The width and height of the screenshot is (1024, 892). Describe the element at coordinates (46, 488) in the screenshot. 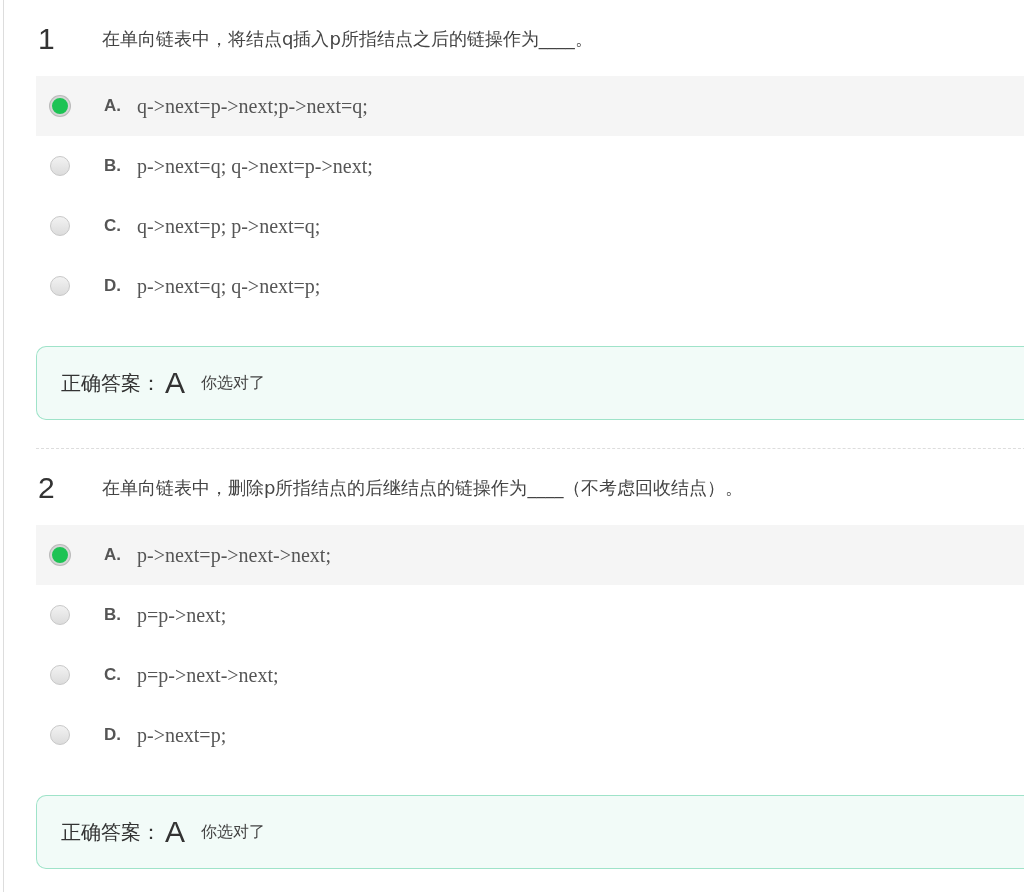

I see `question-number: 2` at that location.